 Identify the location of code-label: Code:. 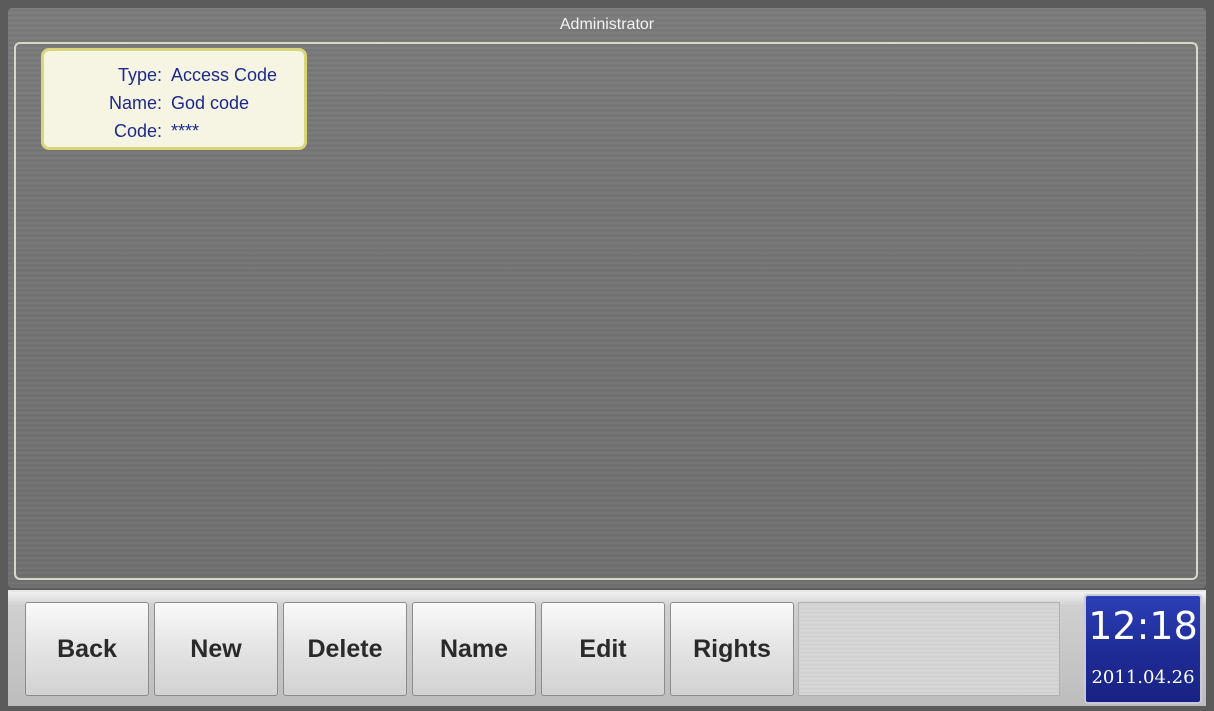
(137, 131).